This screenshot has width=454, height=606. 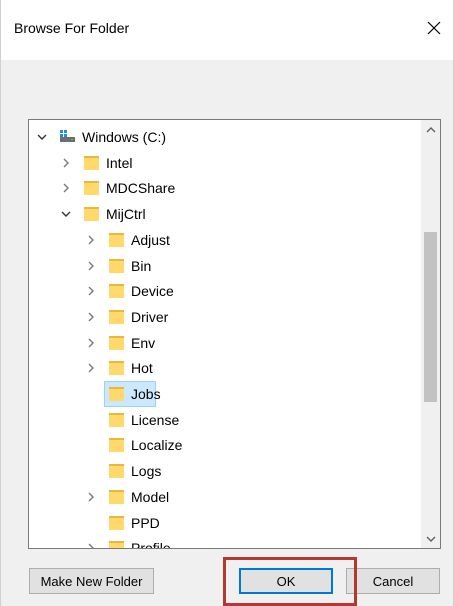 What do you see at coordinates (146, 394) in the screenshot?
I see `tree-item-label: Jobs` at bounding box center [146, 394].